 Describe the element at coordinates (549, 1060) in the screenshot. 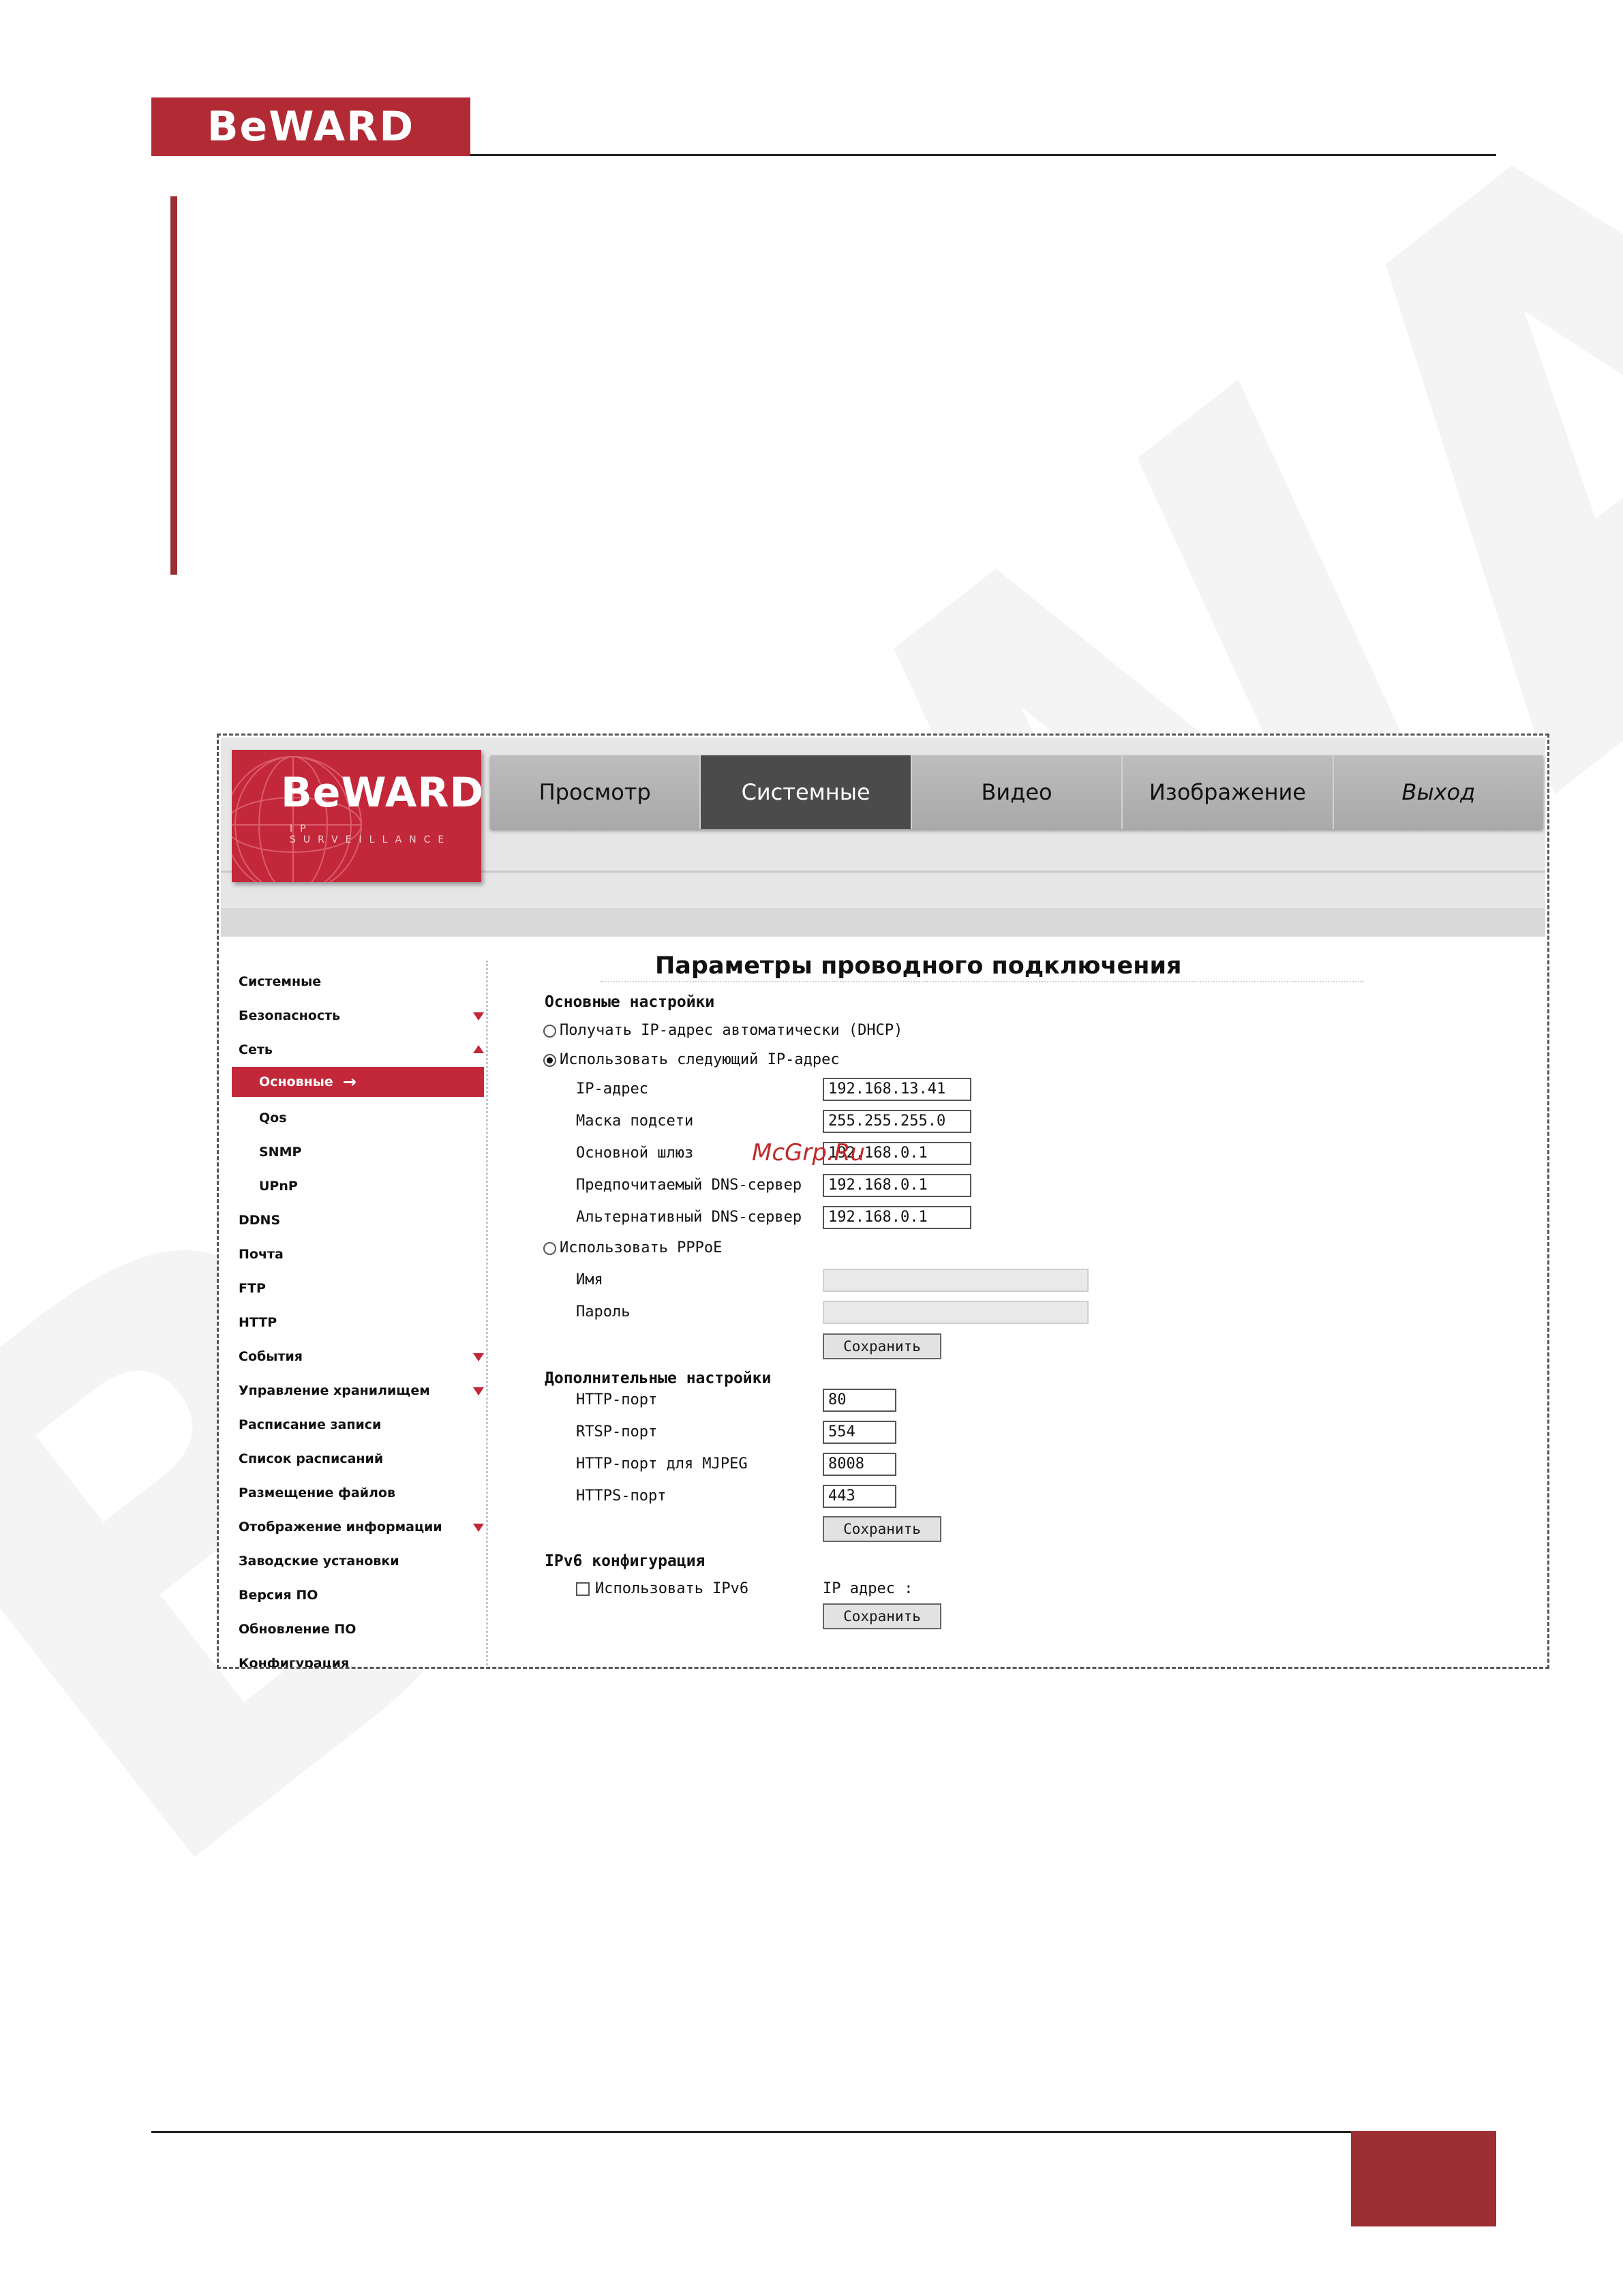

I see `static-ip-radio` at that location.